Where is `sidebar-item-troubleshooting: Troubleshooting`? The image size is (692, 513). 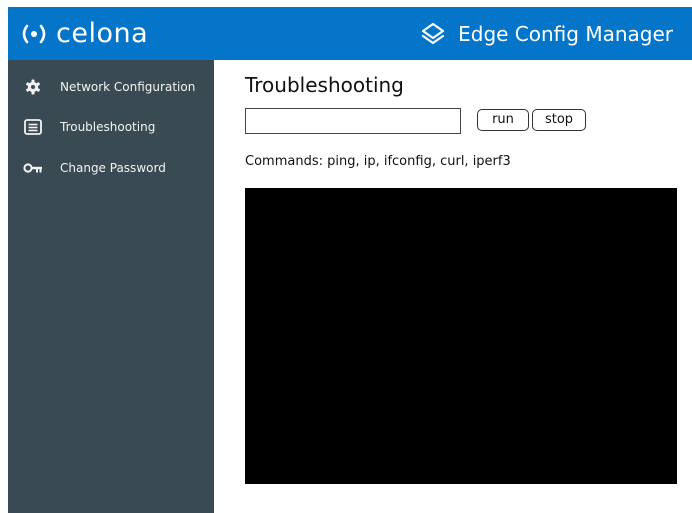
sidebar-item-troubleshooting: Troubleshooting is located at coordinates (111, 127).